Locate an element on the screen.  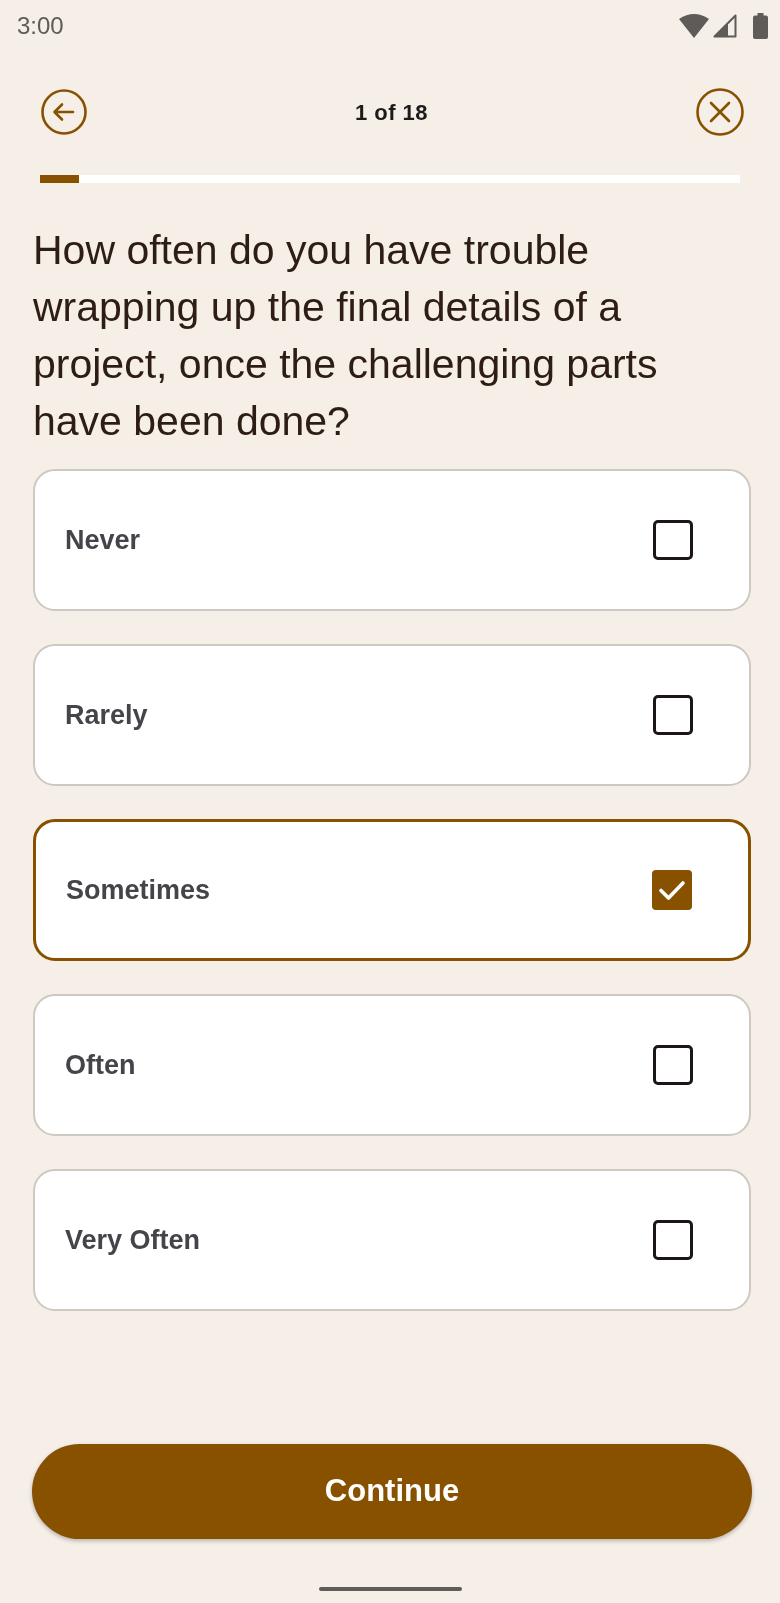
continue-button: Continue is located at coordinates (392, 1491).